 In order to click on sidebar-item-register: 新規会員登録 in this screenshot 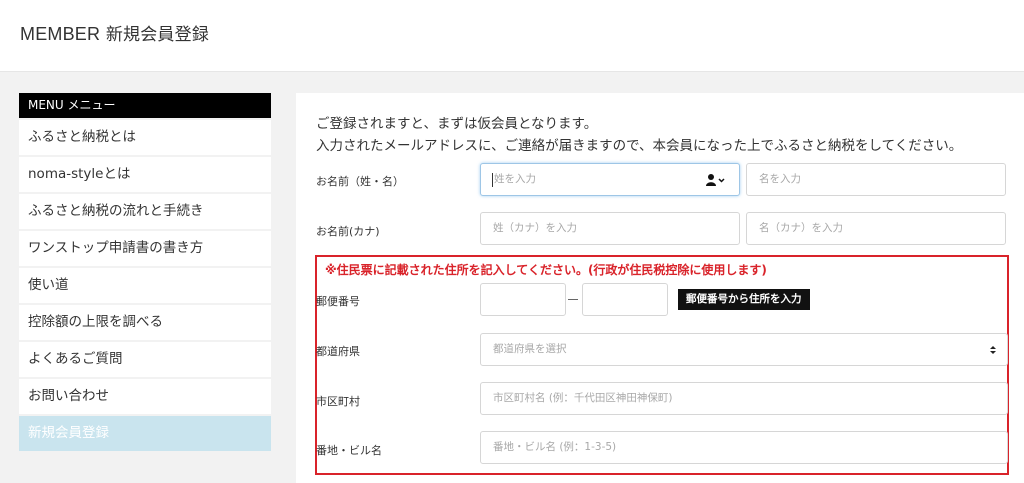, I will do `click(145, 433)`.